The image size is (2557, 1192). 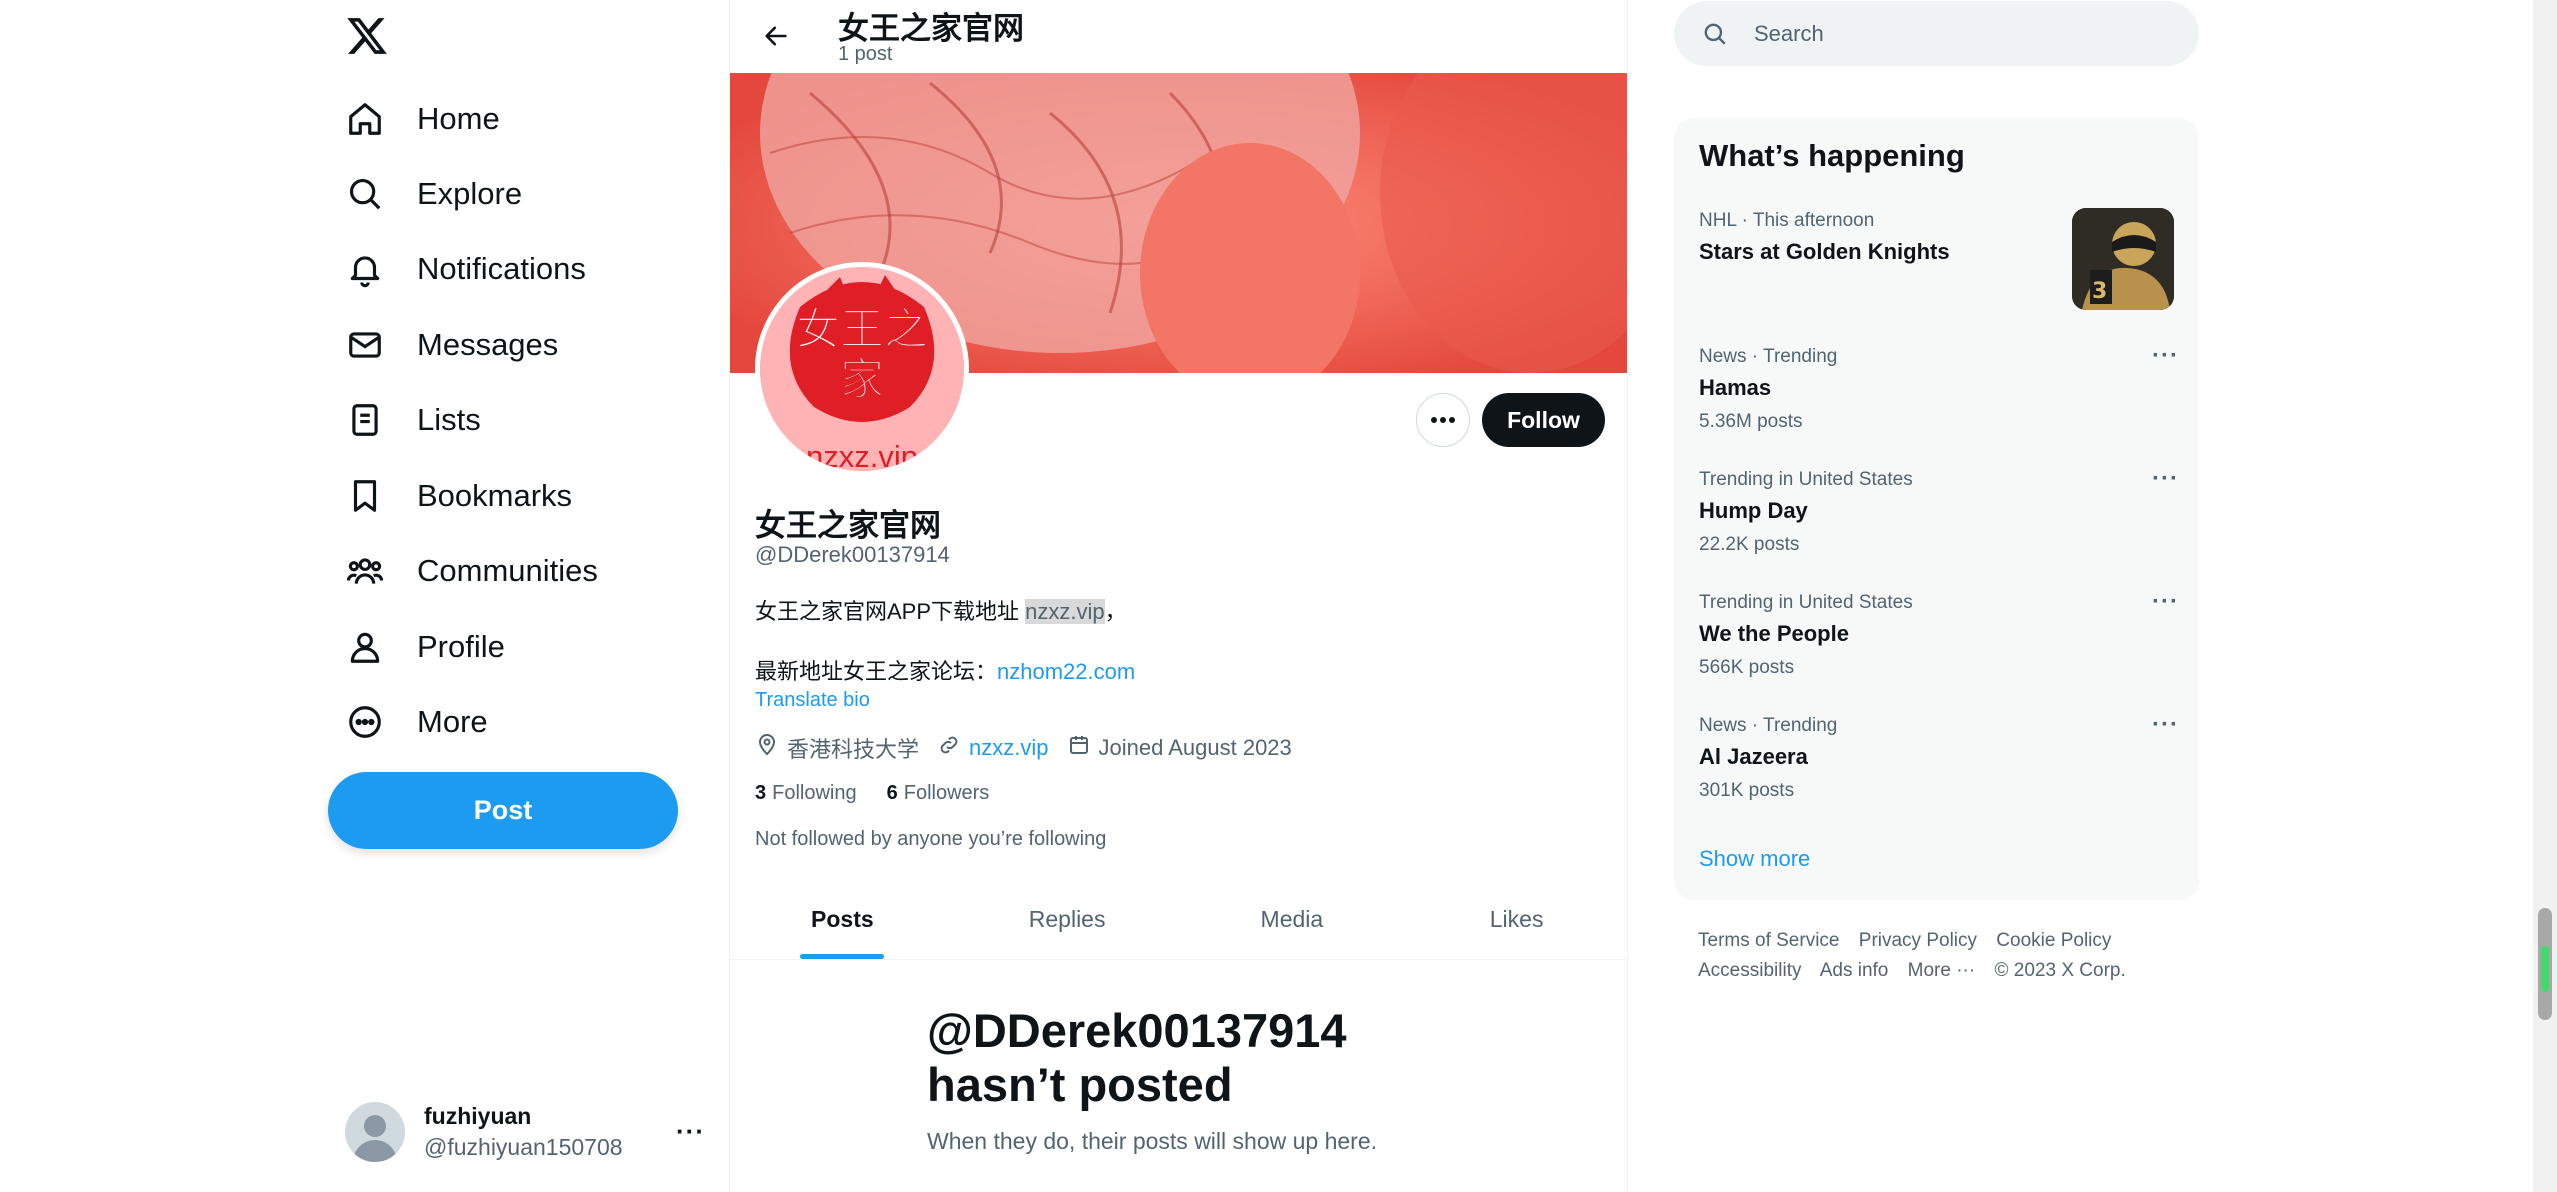 I want to click on bio-highlight: nzxz.vip, so click(x=1065, y=611).